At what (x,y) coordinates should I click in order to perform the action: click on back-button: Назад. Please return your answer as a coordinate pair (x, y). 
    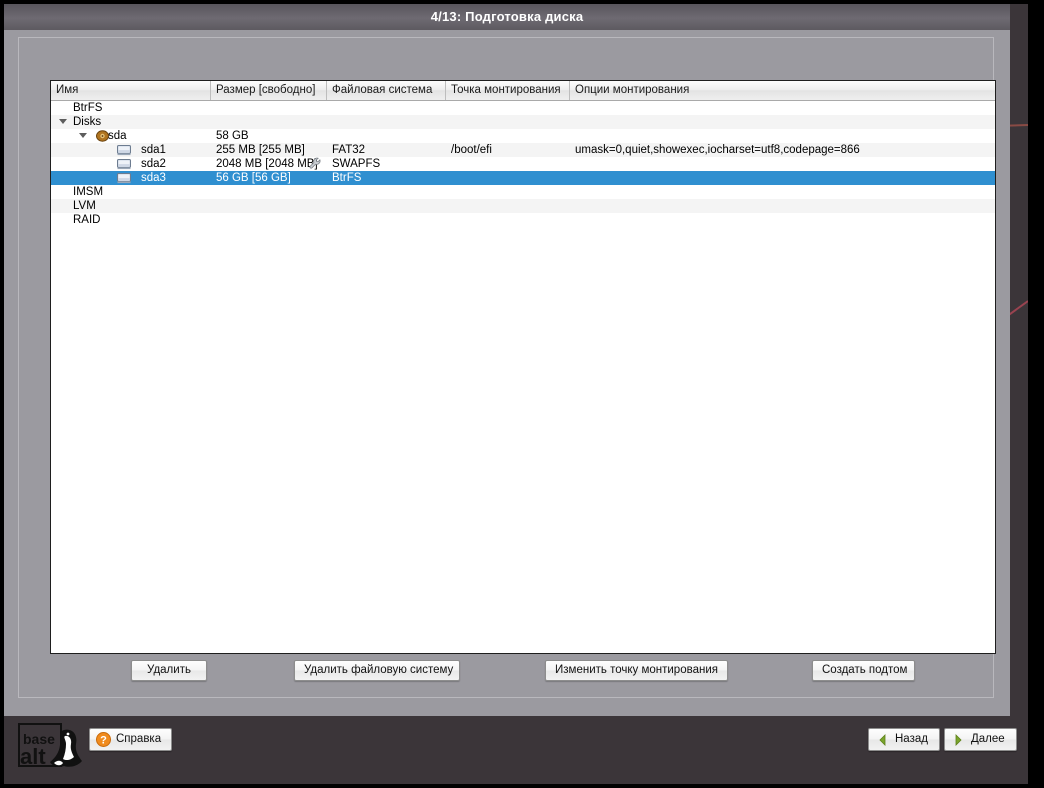
    Looking at the image, I should click on (904, 739).